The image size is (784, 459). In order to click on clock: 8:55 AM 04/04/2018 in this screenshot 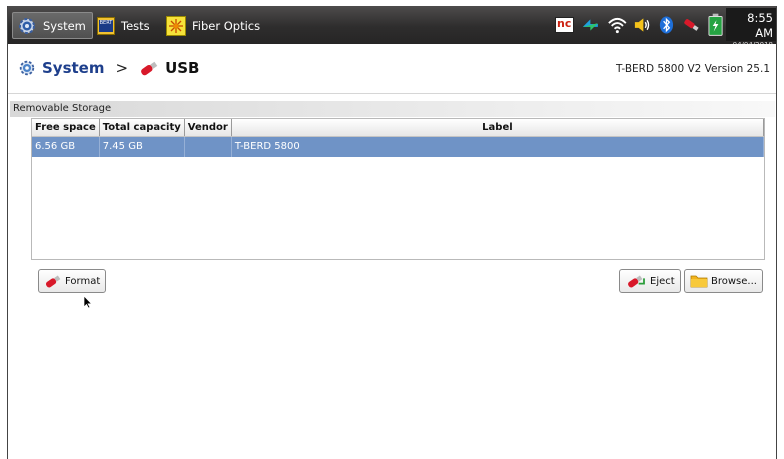, I will do `click(751, 28)`.